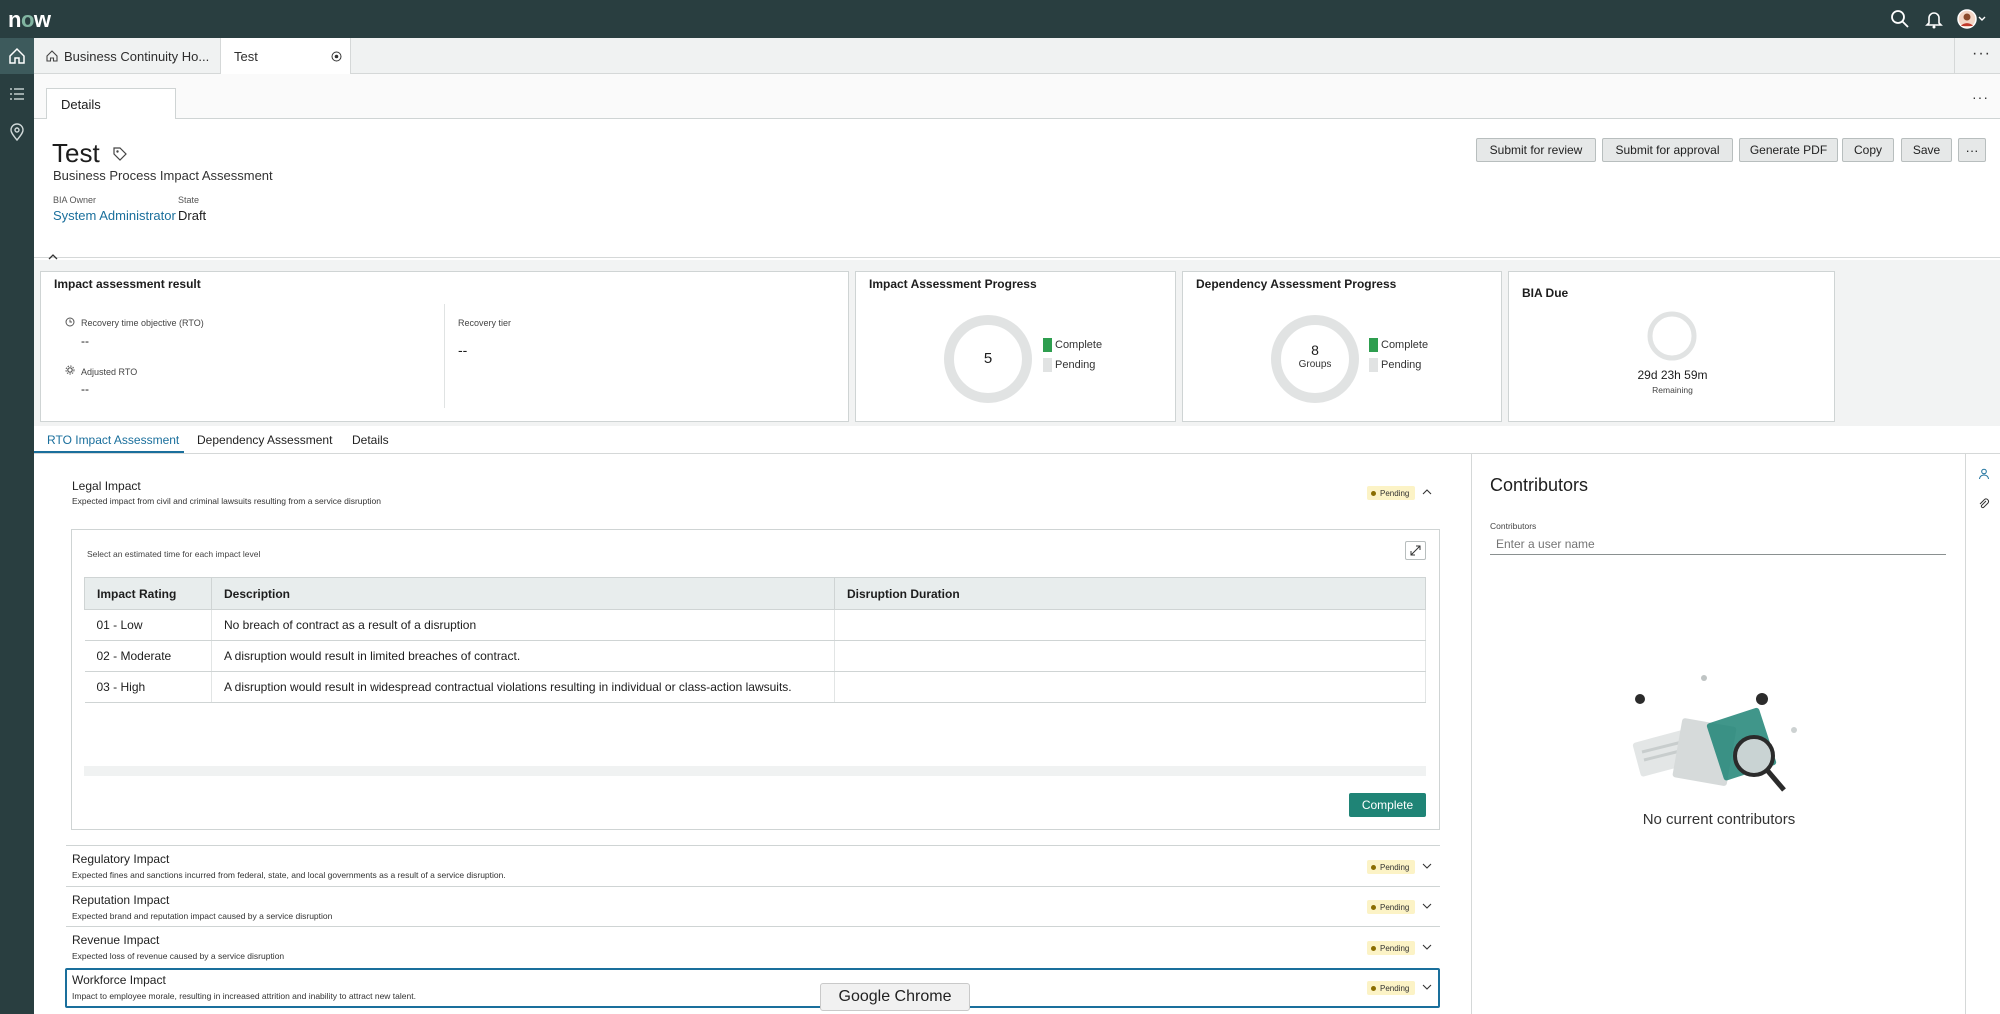 This screenshot has height=1014, width=2000. I want to click on close-tab-icon, so click(336, 56).